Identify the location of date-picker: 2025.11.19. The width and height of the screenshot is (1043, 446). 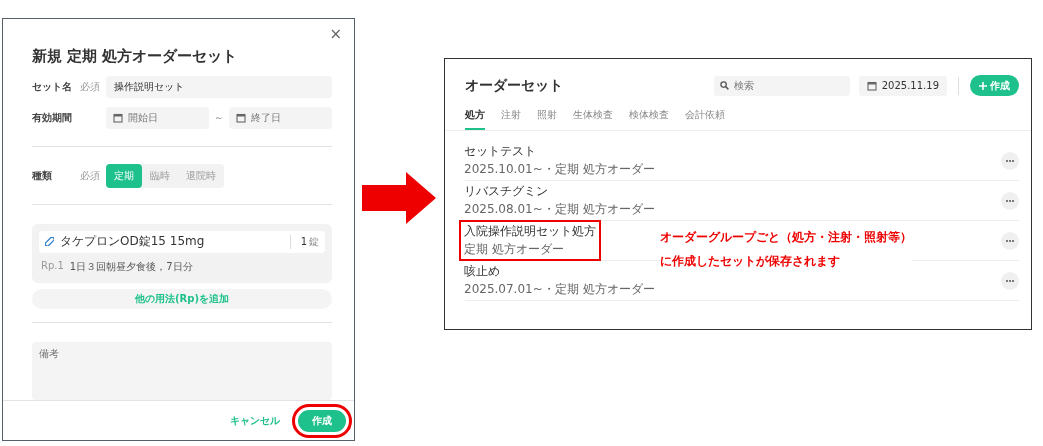
(902, 85).